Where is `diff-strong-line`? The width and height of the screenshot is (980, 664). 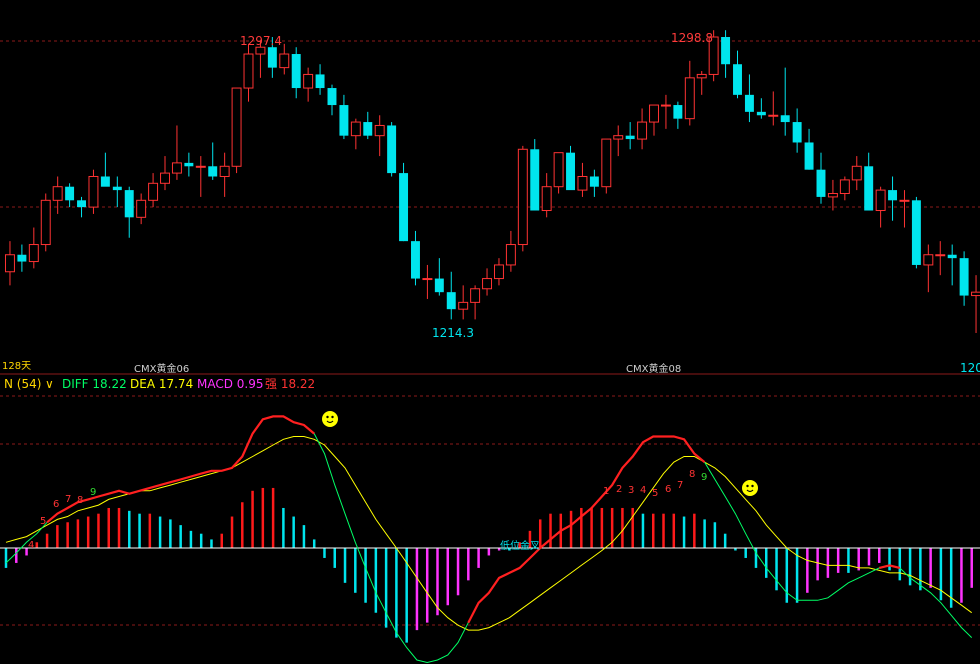
diff-strong-line is located at coordinates (586, 529).